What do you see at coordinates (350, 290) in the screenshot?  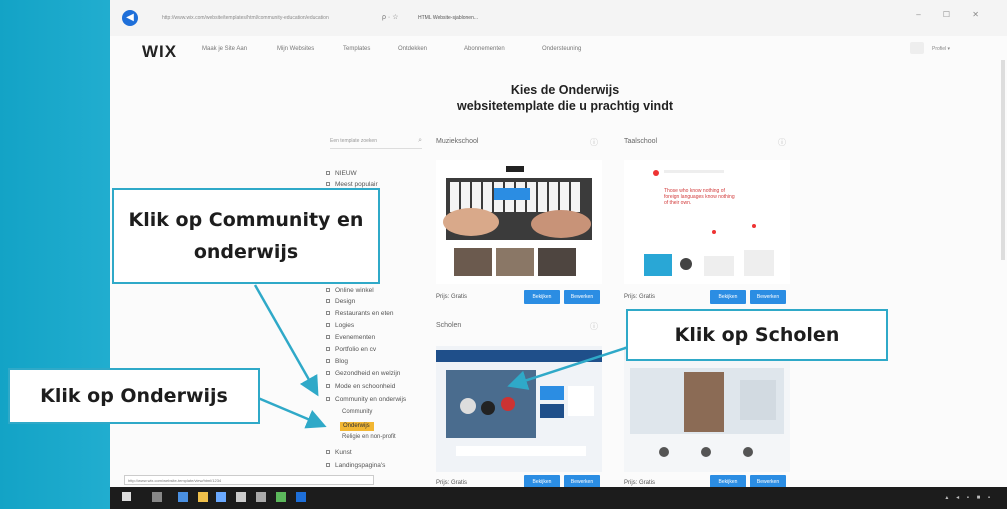 I see `category-online-store: Online winkel` at bounding box center [350, 290].